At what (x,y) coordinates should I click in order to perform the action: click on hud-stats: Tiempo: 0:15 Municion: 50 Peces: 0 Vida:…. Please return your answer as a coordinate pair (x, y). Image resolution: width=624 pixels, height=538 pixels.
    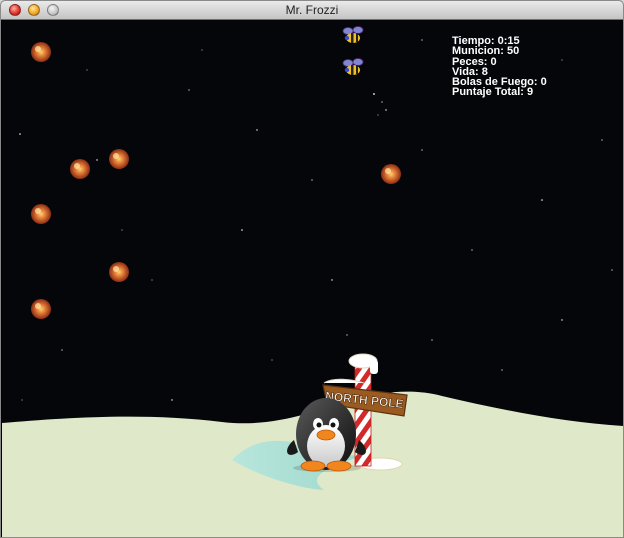
    Looking at the image, I should click on (499, 67).